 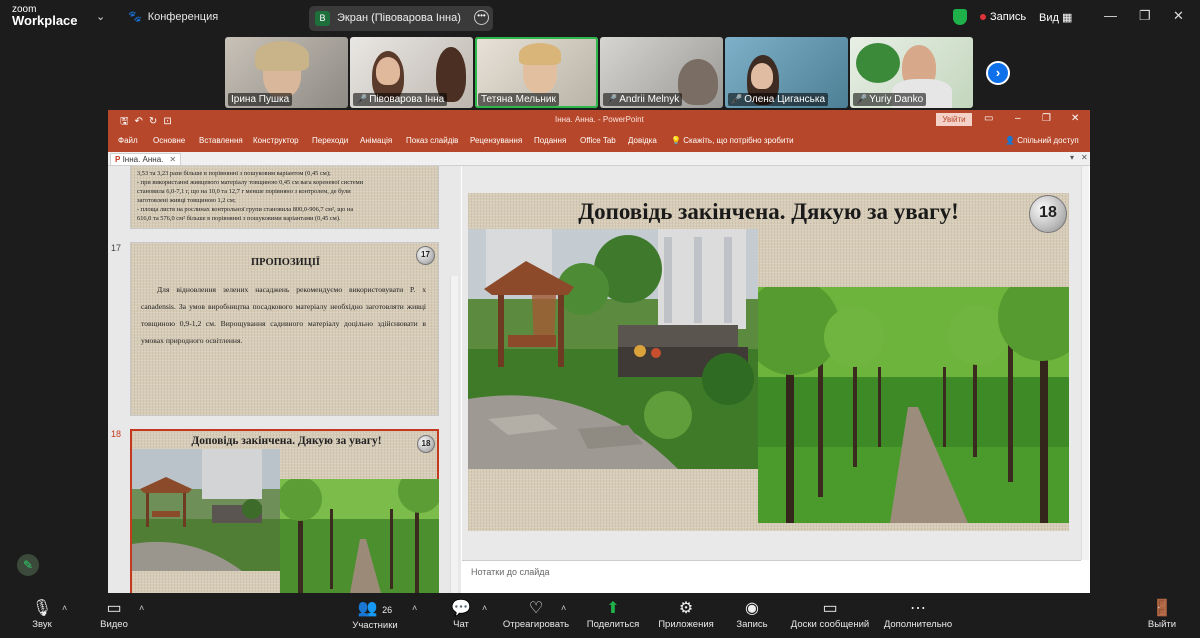 What do you see at coordinates (752, 608) in the screenshot?
I see `record-icon: ◉` at bounding box center [752, 608].